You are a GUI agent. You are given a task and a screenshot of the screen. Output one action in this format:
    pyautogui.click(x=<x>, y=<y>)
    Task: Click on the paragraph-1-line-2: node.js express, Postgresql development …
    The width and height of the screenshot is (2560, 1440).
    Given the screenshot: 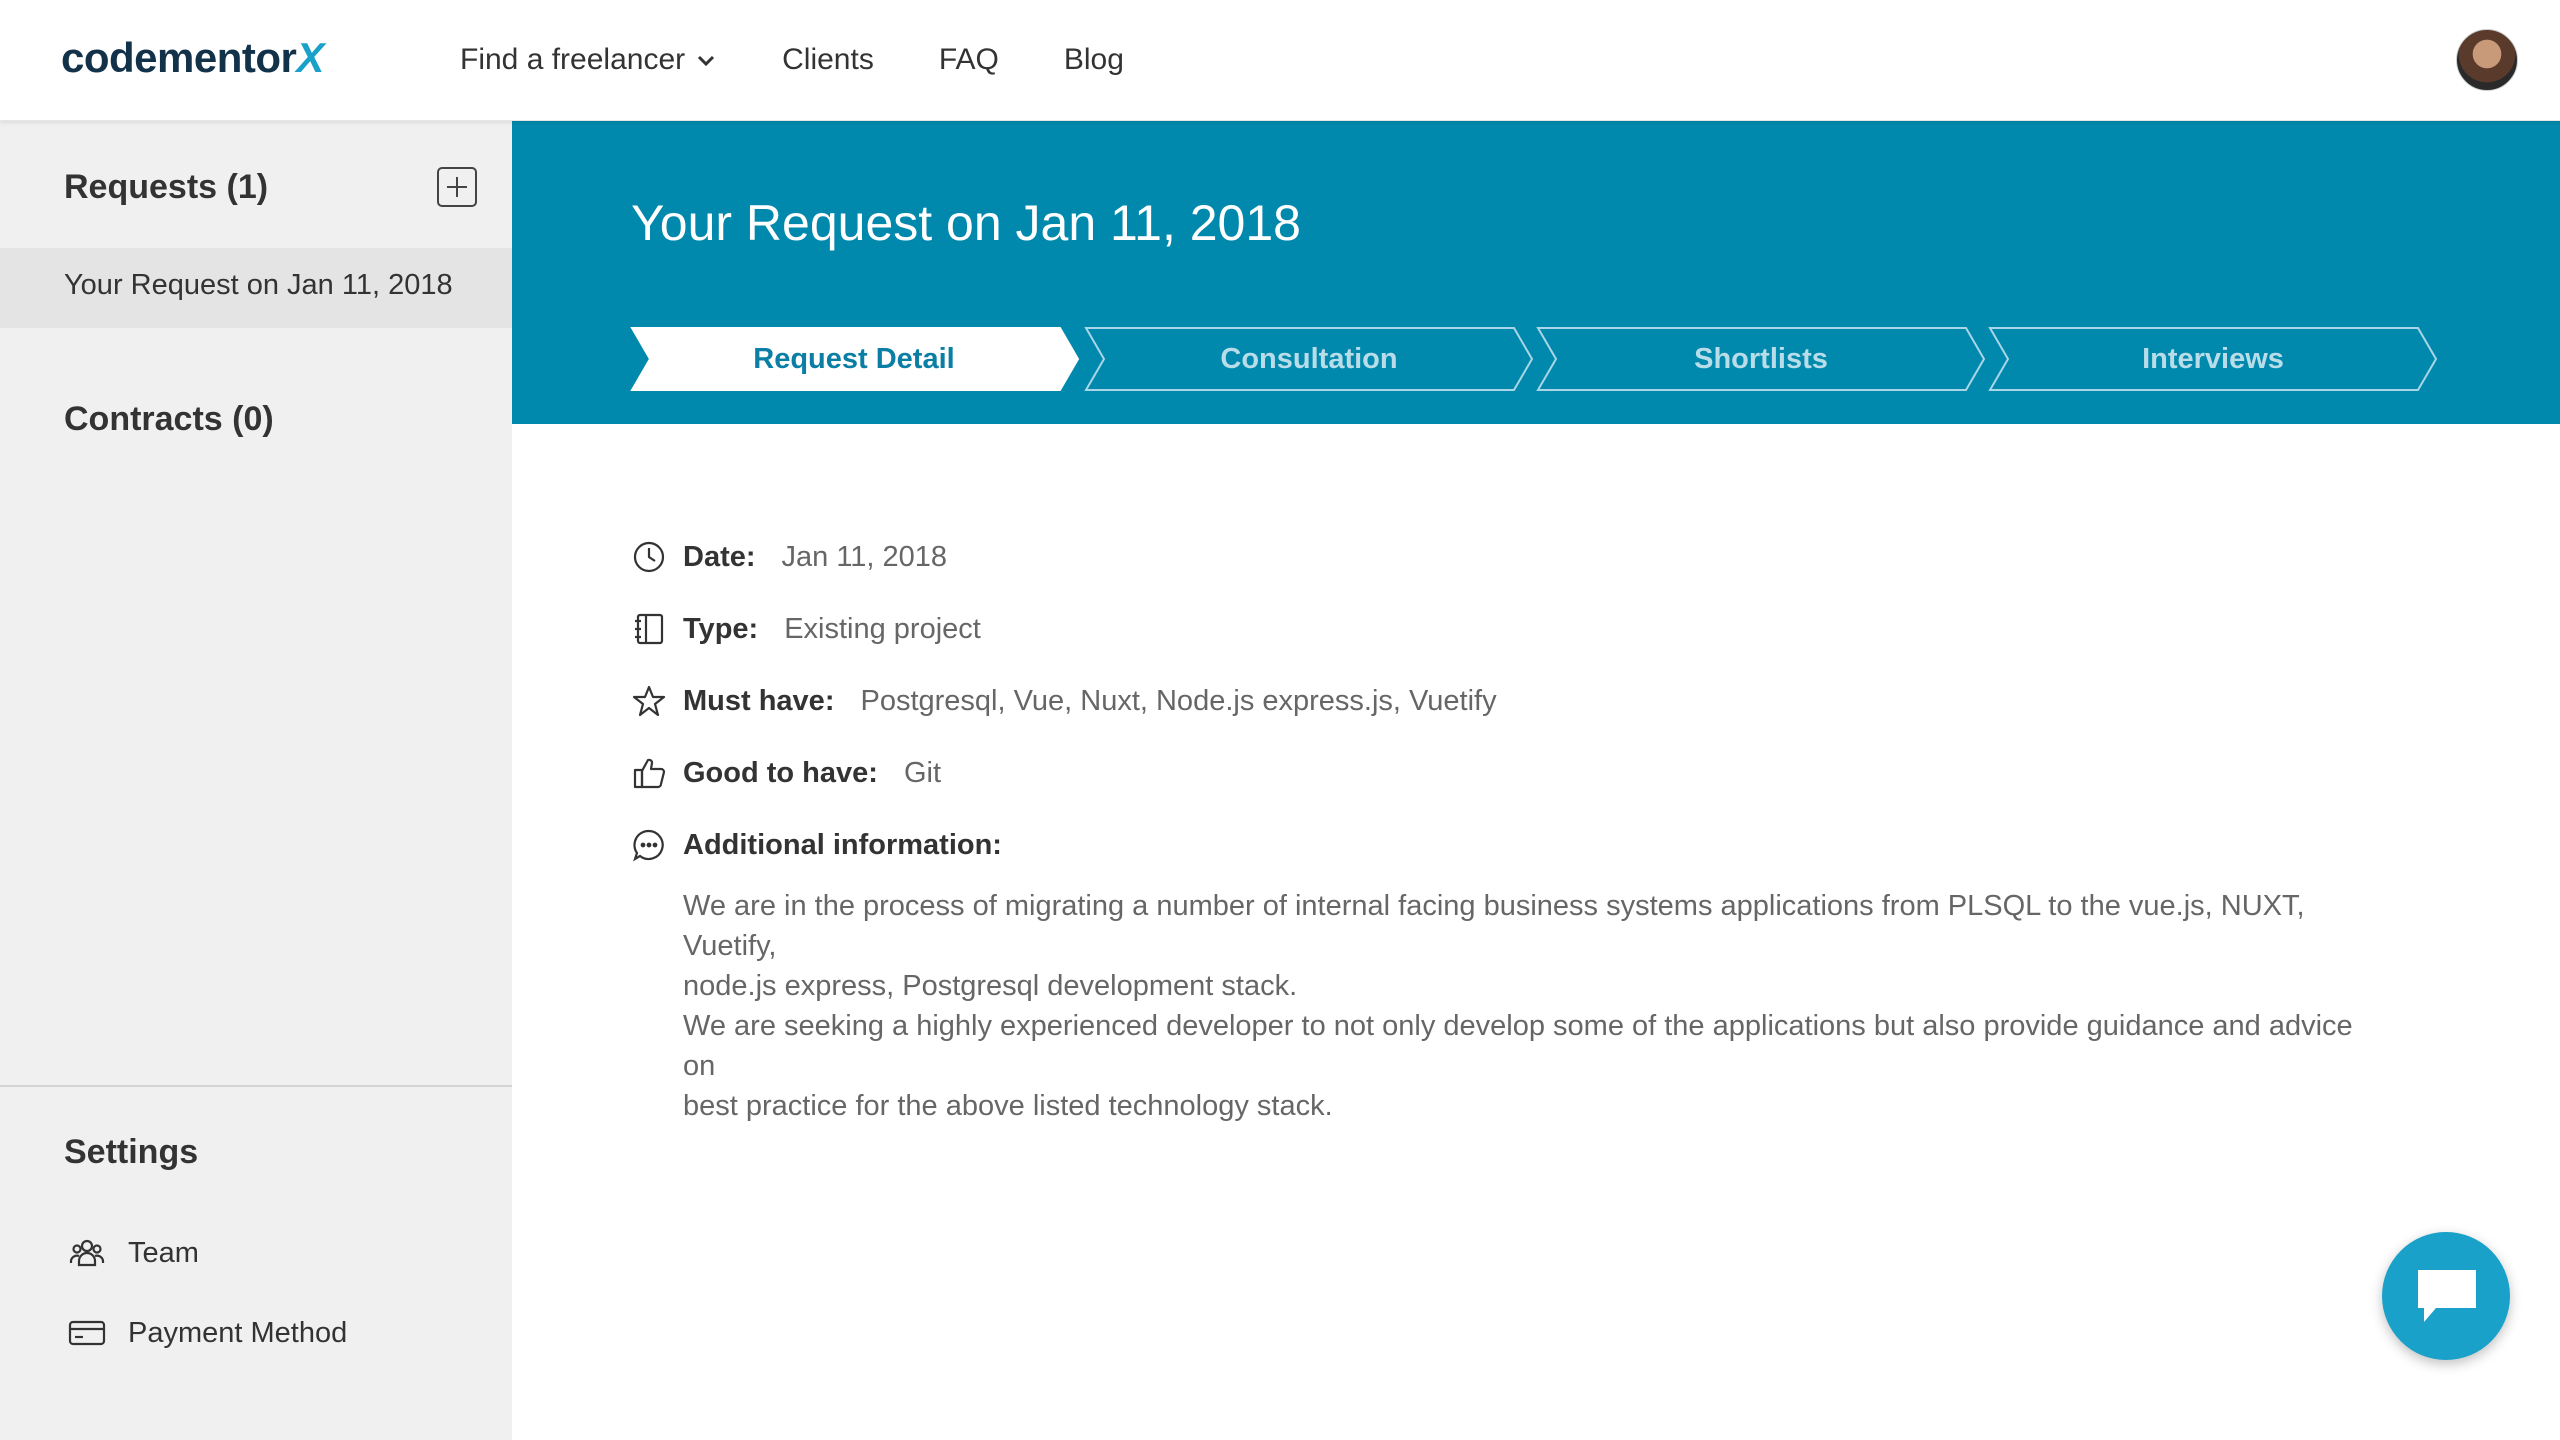 What is the action you would take?
    pyautogui.click(x=990, y=986)
    